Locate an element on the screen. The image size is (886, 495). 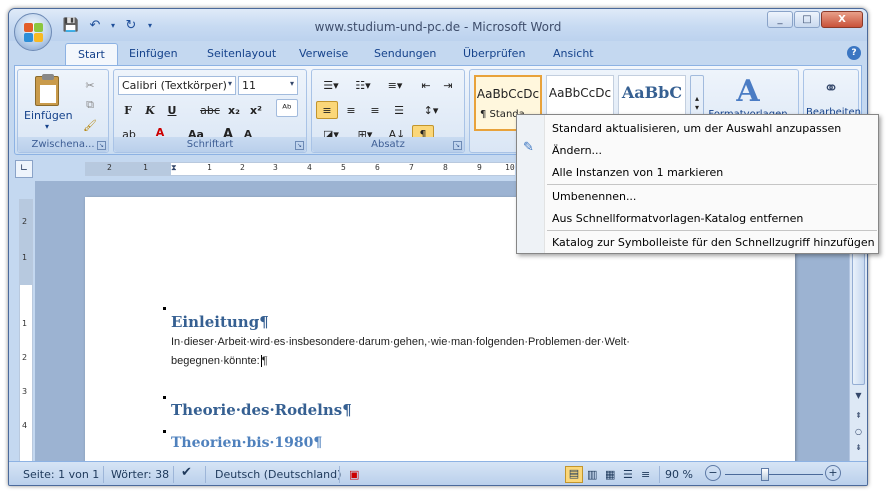
clipboard-launcher-icon: ↘ is located at coordinates (101, 145).